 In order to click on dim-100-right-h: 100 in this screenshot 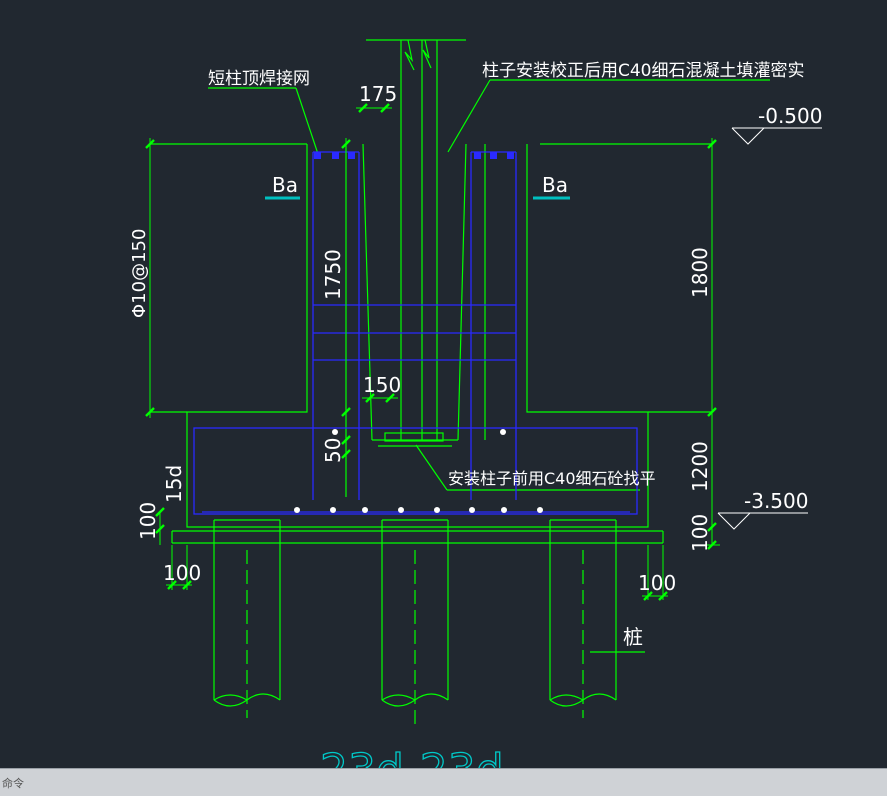, I will do `click(657, 583)`.